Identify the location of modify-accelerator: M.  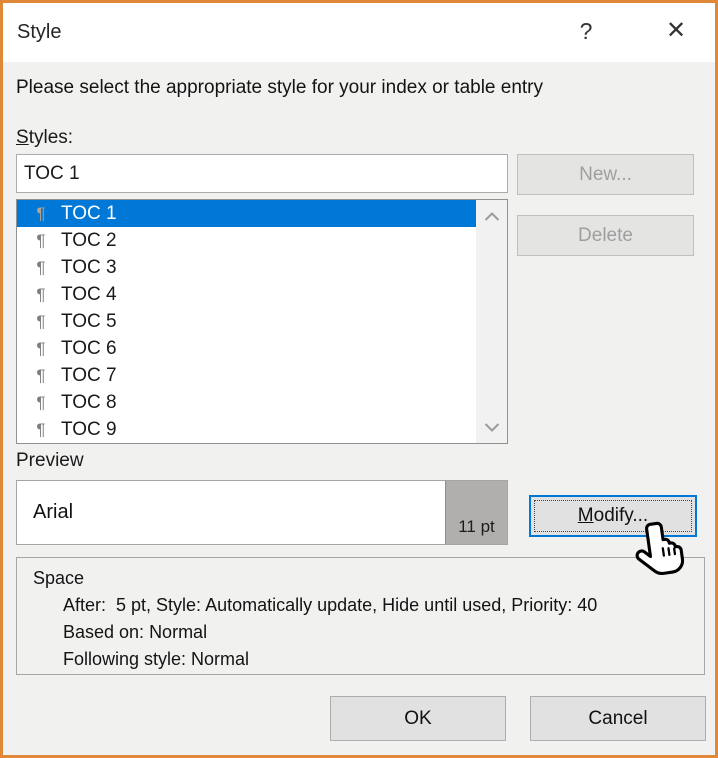
(585, 515).